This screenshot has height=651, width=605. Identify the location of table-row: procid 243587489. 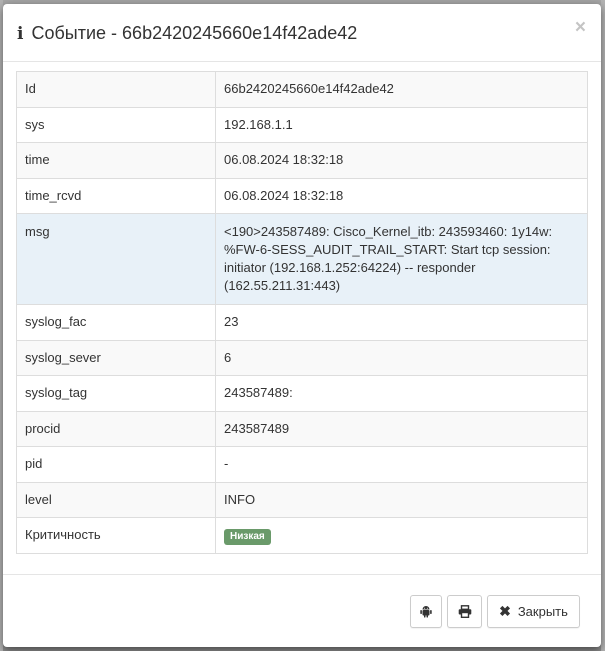
(302, 428).